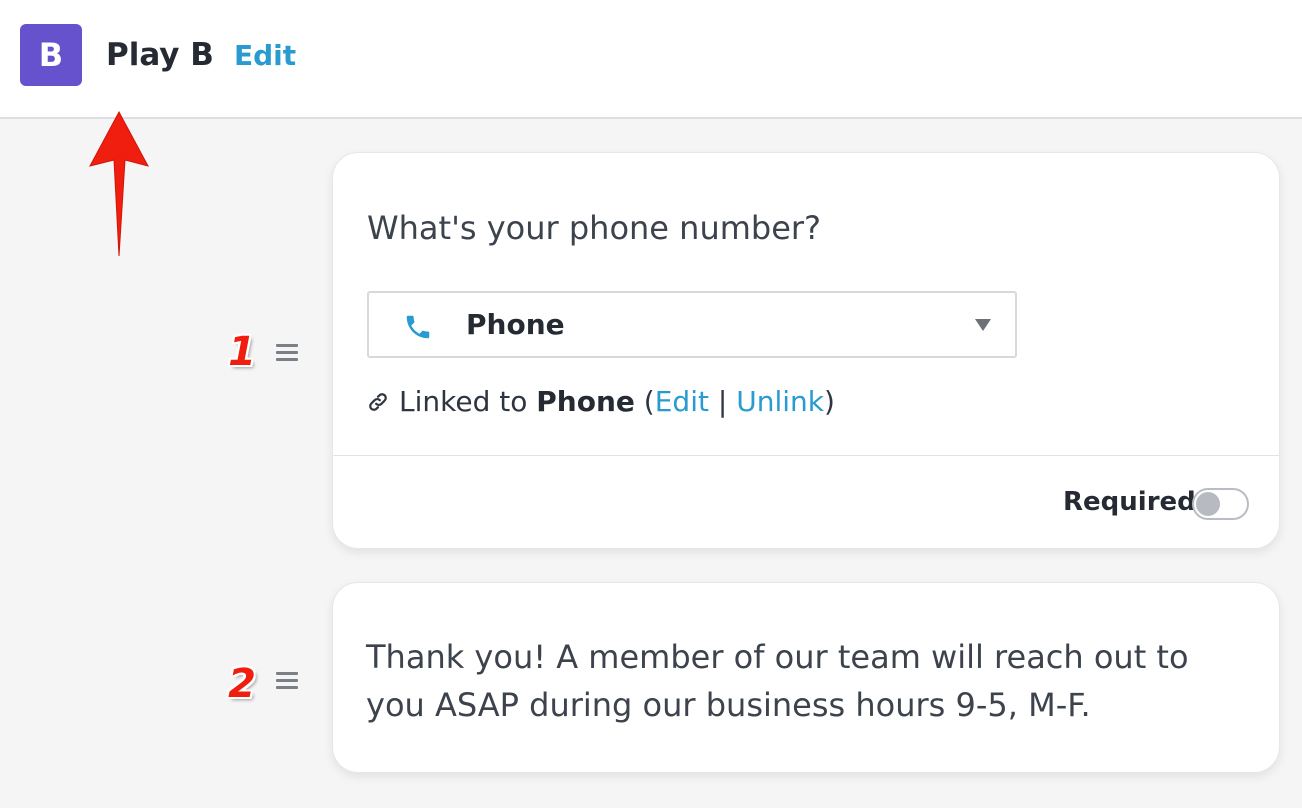  I want to click on dropdown-caret-icon, so click(983, 325).